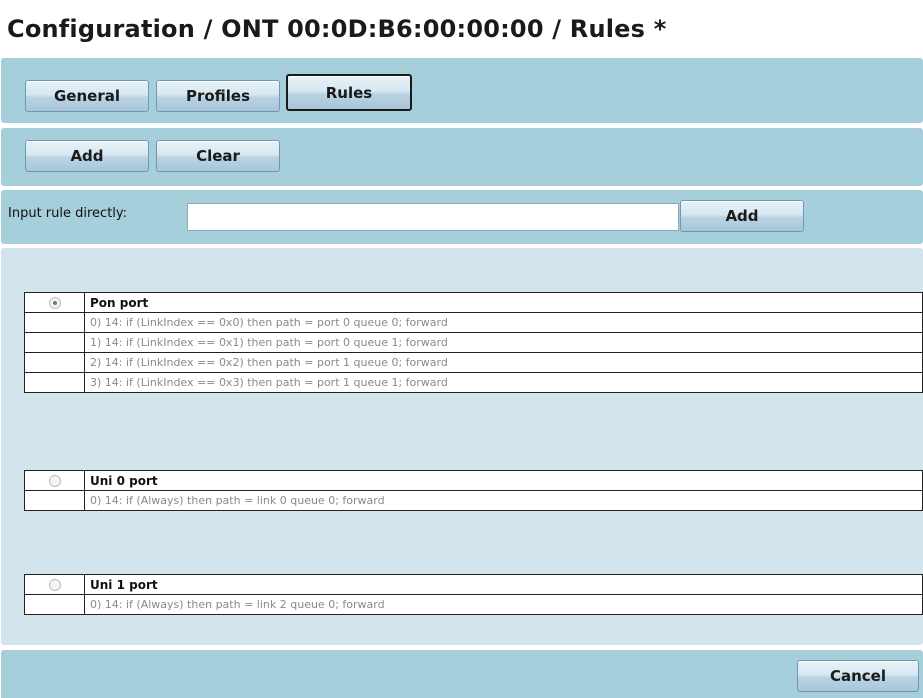 The height and width of the screenshot is (698, 923). I want to click on footer-bar: Cancel, so click(462, 674).